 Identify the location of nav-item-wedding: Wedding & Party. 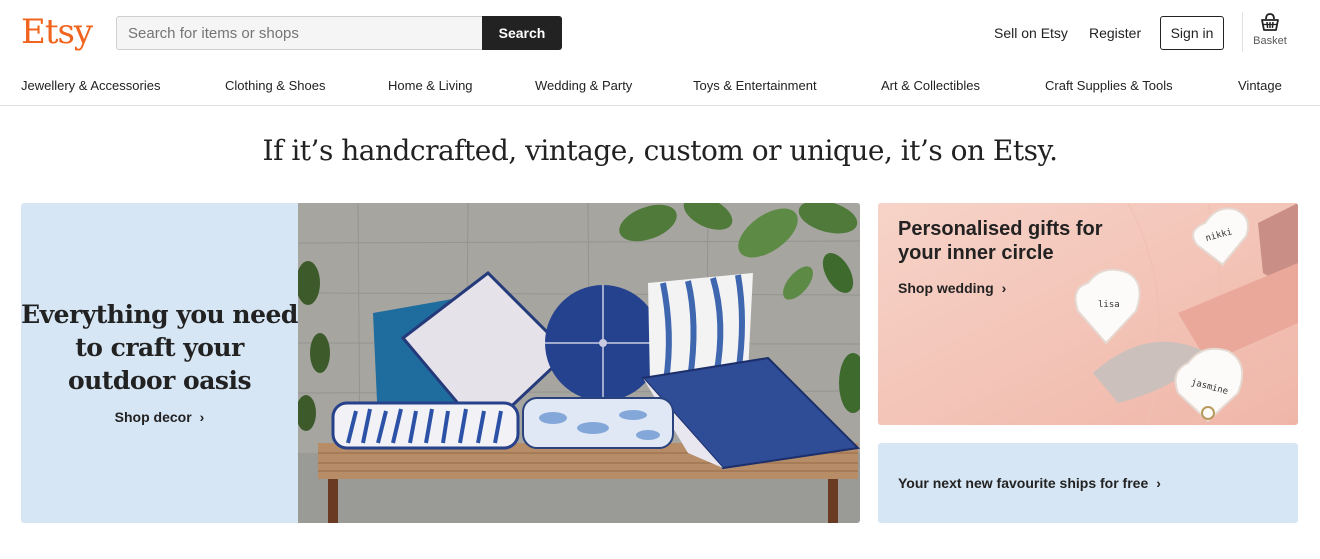
(583, 85).